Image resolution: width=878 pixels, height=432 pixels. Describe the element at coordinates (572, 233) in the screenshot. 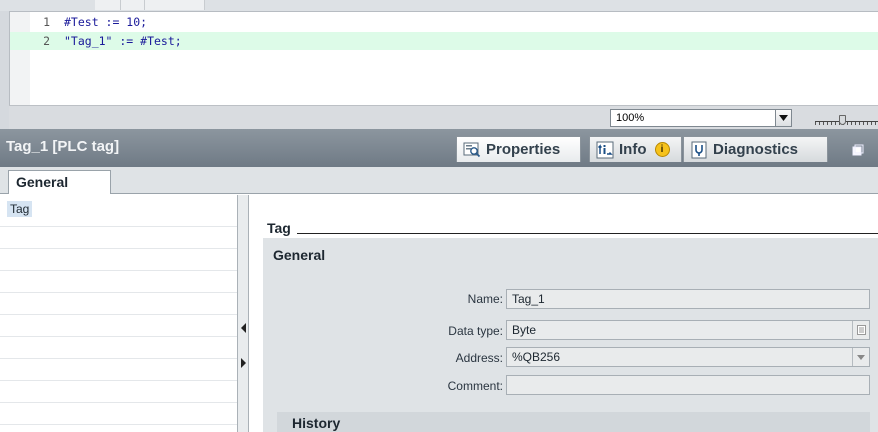

I see `section-divider` at that location.